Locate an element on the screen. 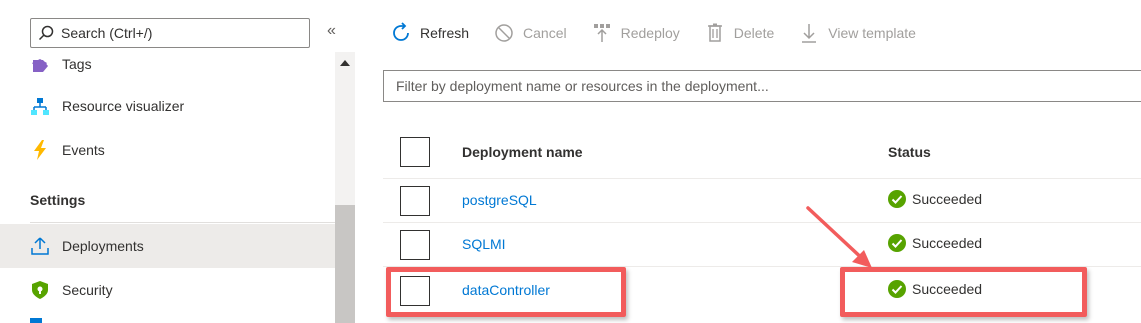 The image size is (1141, 323). download-arrow-icon is located at coordinates (809, 33).